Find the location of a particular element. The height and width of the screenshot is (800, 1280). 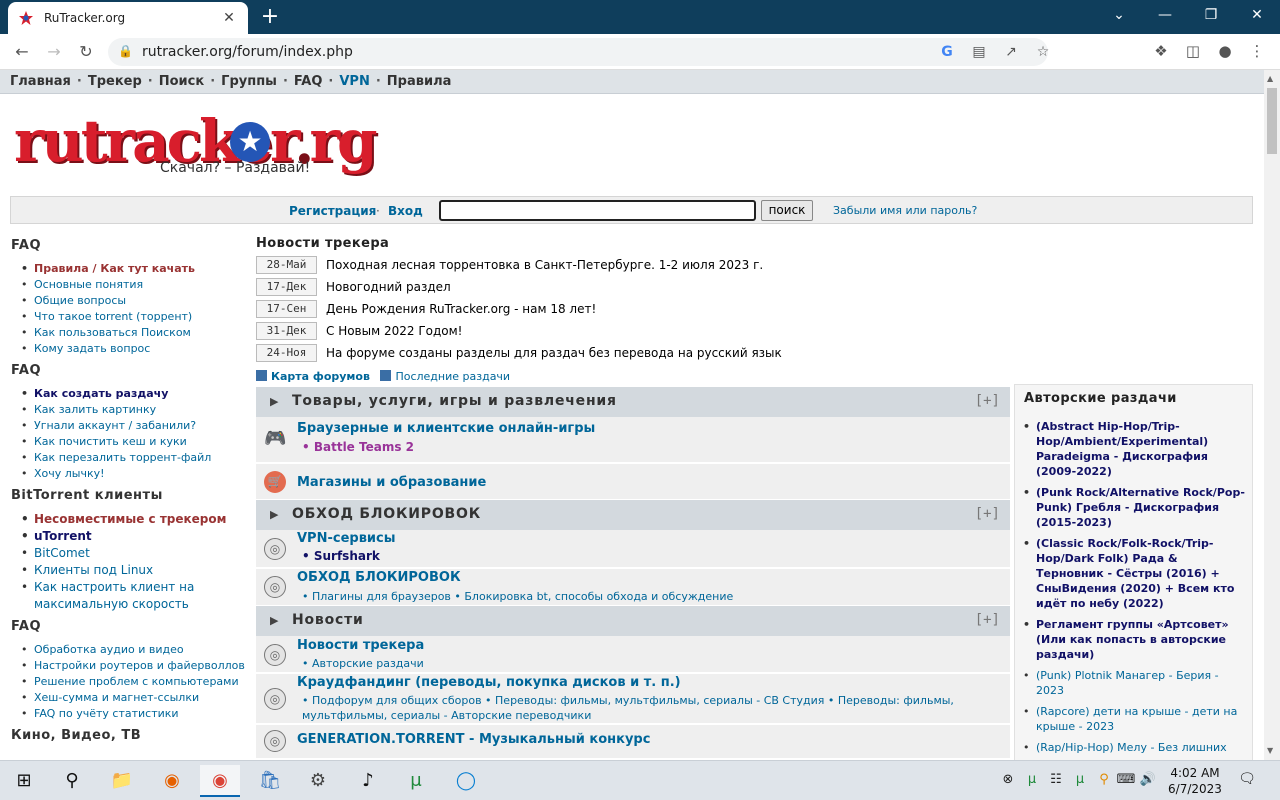

release-link: (Punk) Plotnik Манагер - Берия - 2023 is located at coordinates (1136, 683).